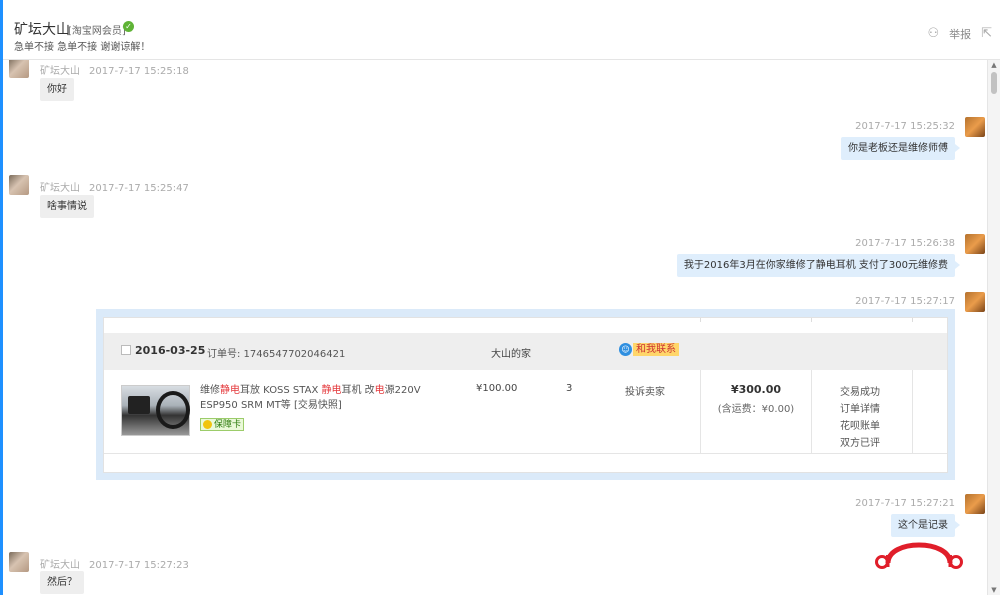 The image size is (1000, 595). What do you see at coordinates (281, 390) in the screenshot?
I see `product-title-text: 耳放 KOSS STAX` at bounding box center [281, 390].